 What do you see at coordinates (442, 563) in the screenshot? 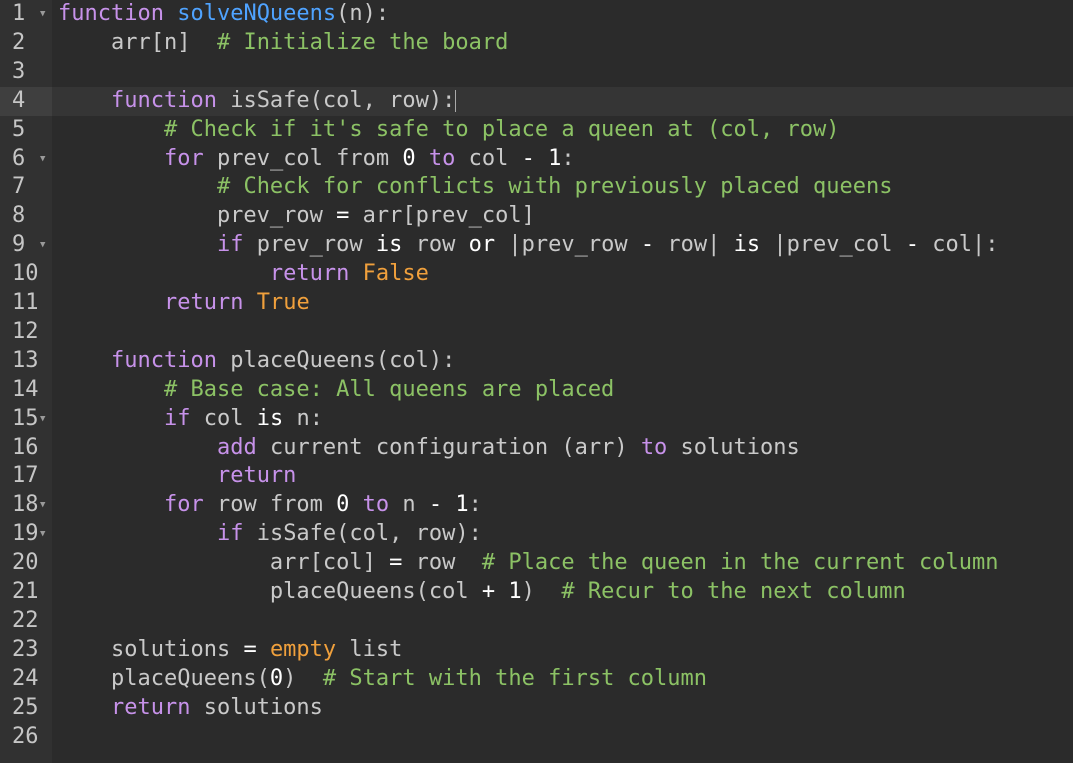
I see `code-token: row` at bounding box center [442, 563].